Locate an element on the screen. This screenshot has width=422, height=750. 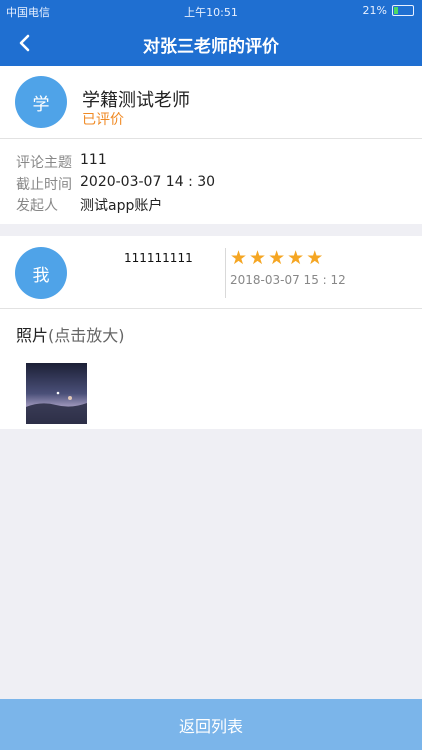
page-title: 对张三老师的评价 is located at coordinates (211, 47).